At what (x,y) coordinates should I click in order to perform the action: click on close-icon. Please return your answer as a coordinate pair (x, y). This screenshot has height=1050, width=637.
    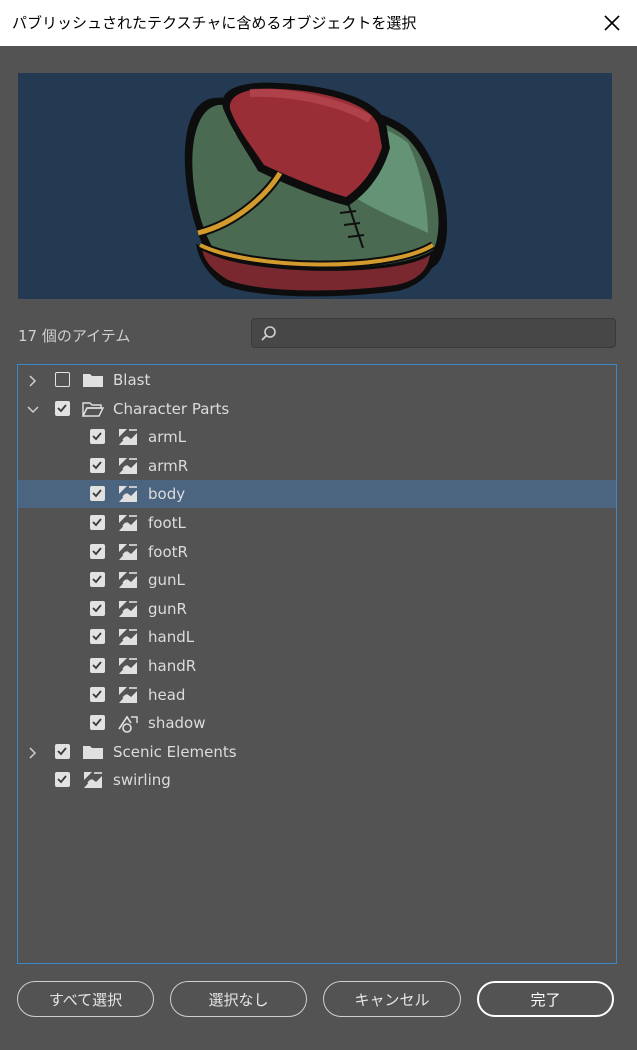
    Looking at the image, I should click on (612, 23).